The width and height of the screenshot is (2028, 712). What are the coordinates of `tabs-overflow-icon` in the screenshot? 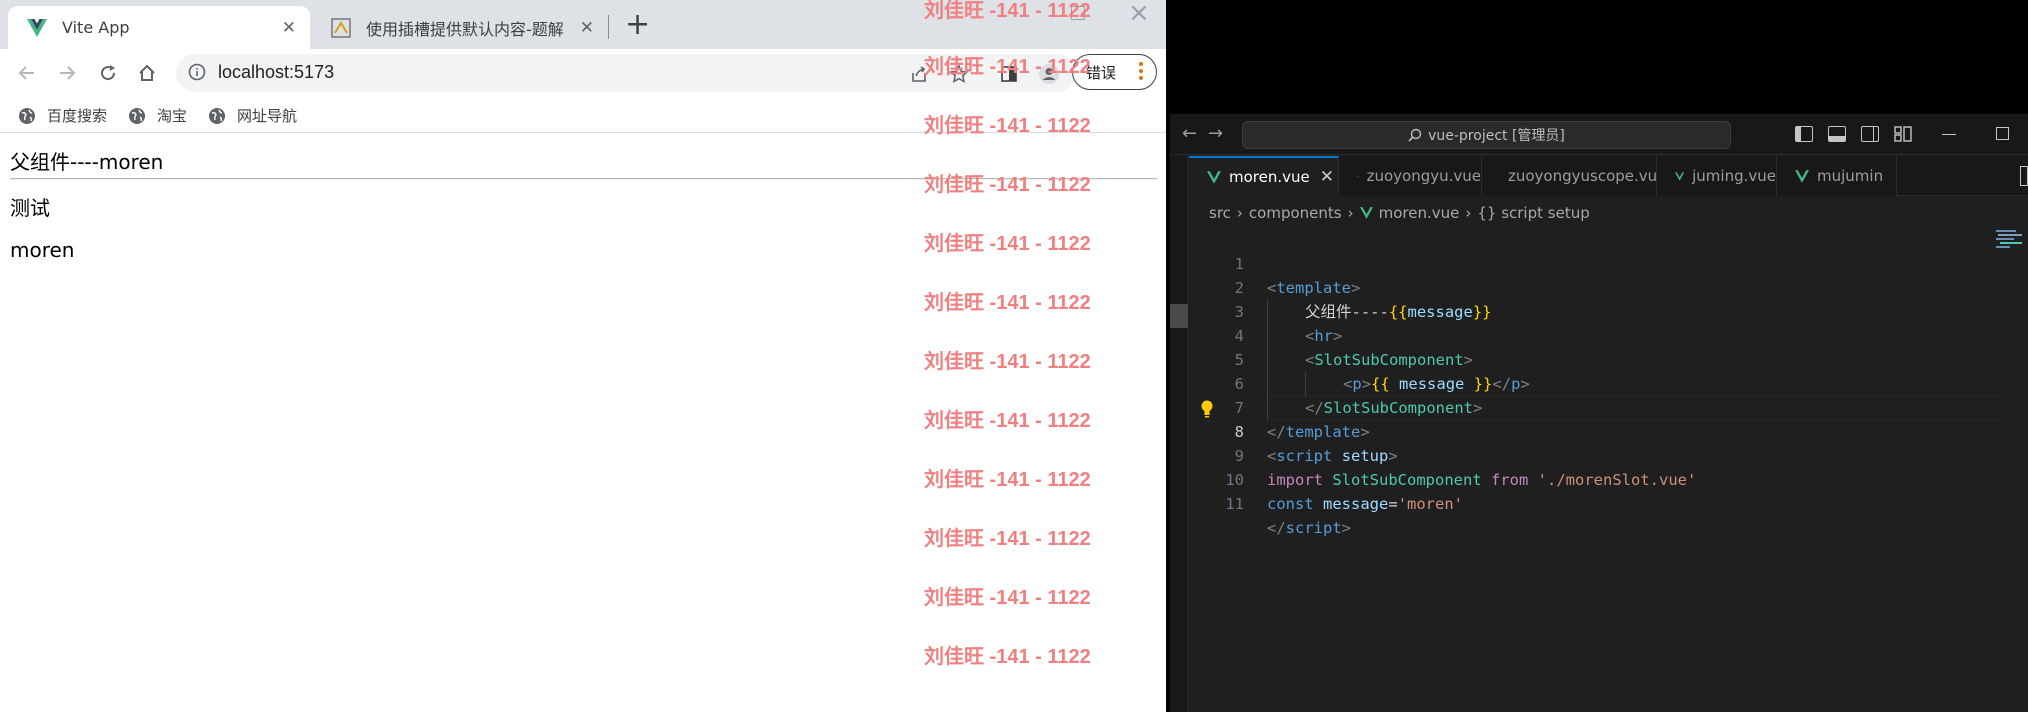 It's located at (2024, 176).